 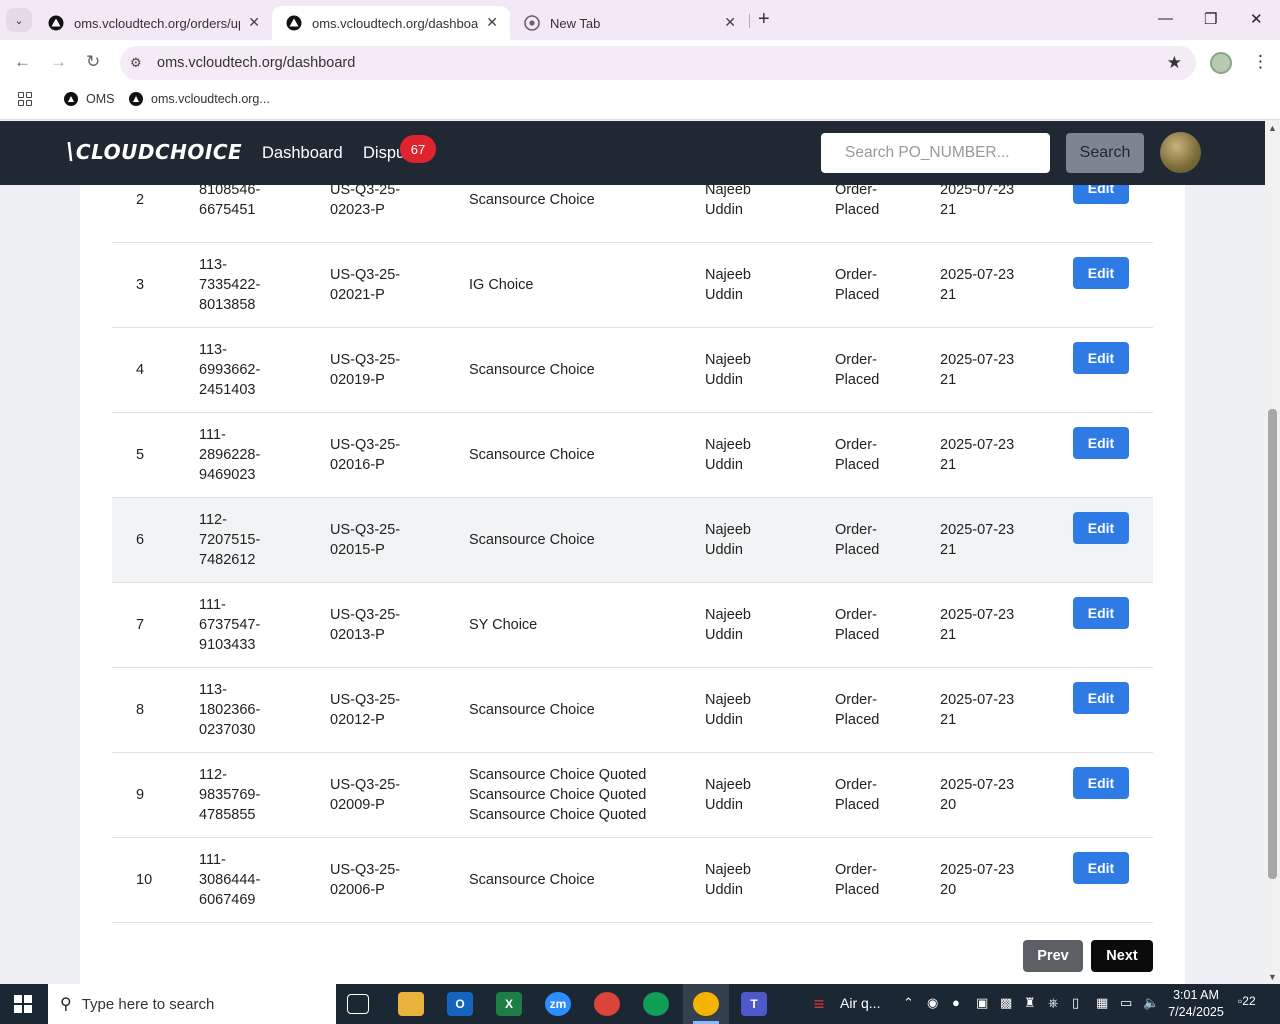 What do you see at coordinates (1075, 1003) in the screenshot?
I see `tray-vpn-icon: ▯` at bounding box center [1075, 1003].